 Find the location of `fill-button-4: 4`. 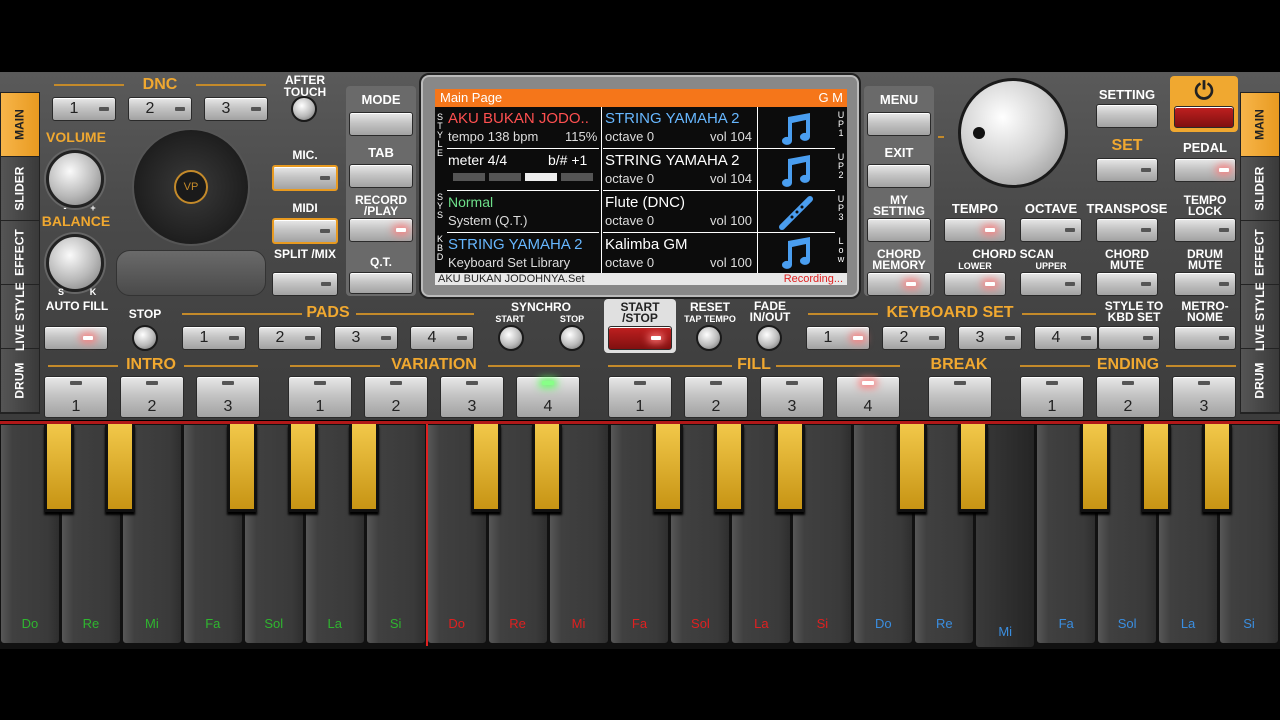

fill-button-4: 4 is located at coordinates (868, 397).